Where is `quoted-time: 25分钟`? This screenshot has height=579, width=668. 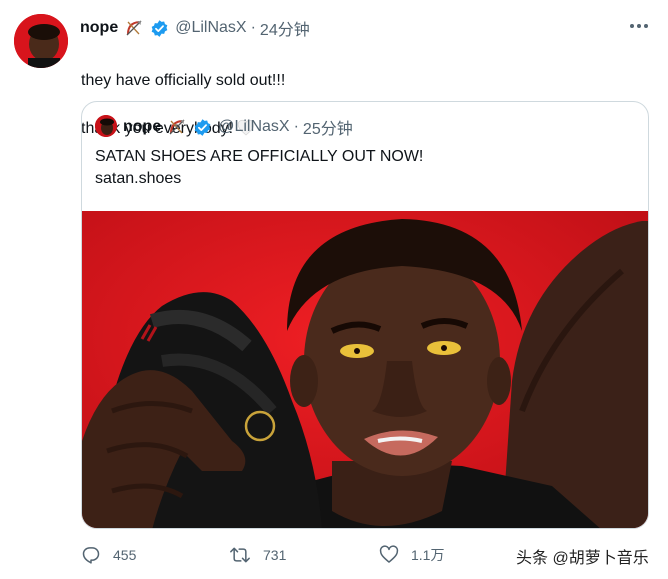 quoted-time: 25分钟 is located at coordinates (327, 129).